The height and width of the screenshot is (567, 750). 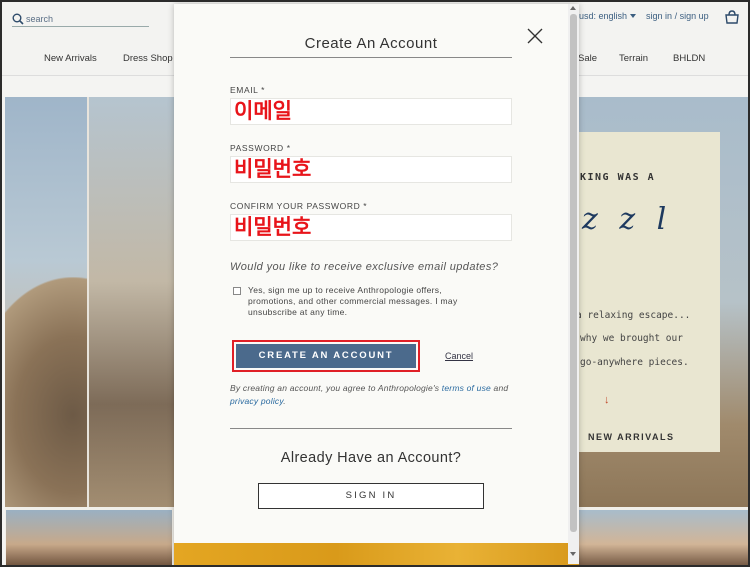 I want to click on chevron-down-icon, so click(x=633, y=16).